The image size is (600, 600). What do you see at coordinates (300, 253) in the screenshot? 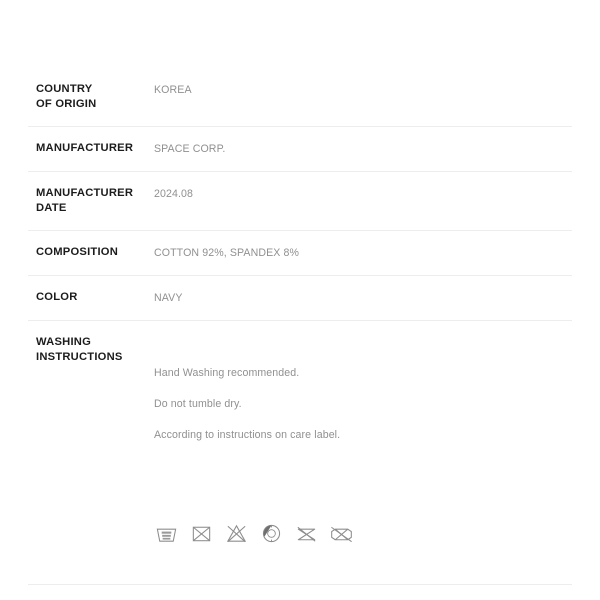
I see `row-composition: COMPOSITION COTTON 92%, SPANDEX 8%` at bounding box center [300, 253].